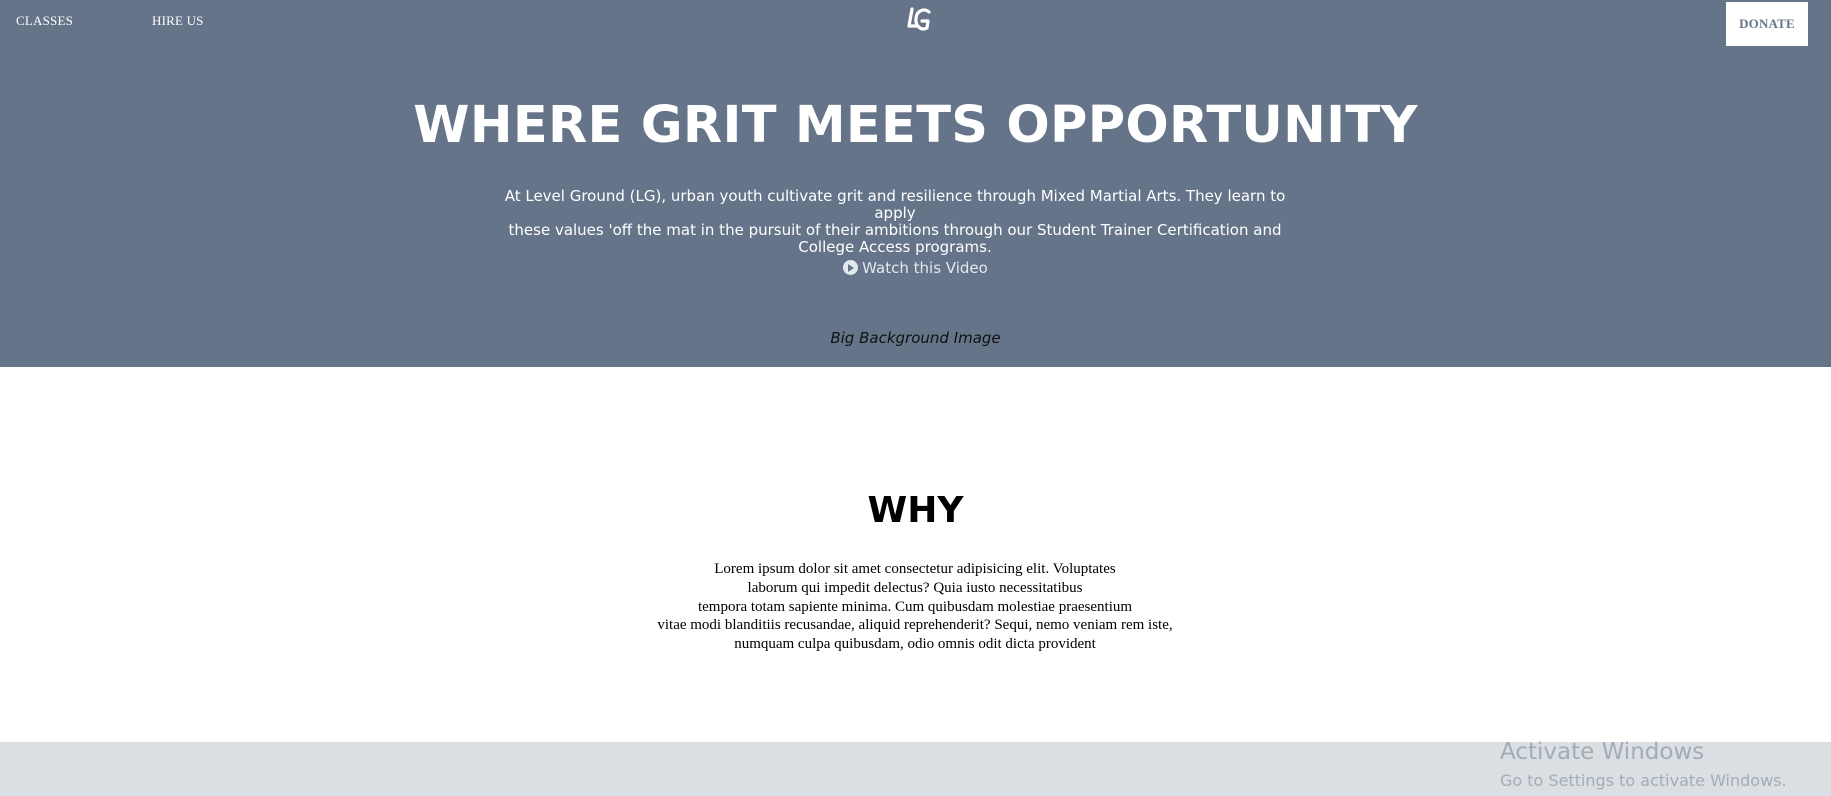 This screenshot has height=796, width=1831. I want to click on play-circle-icon, so click(851, 267).